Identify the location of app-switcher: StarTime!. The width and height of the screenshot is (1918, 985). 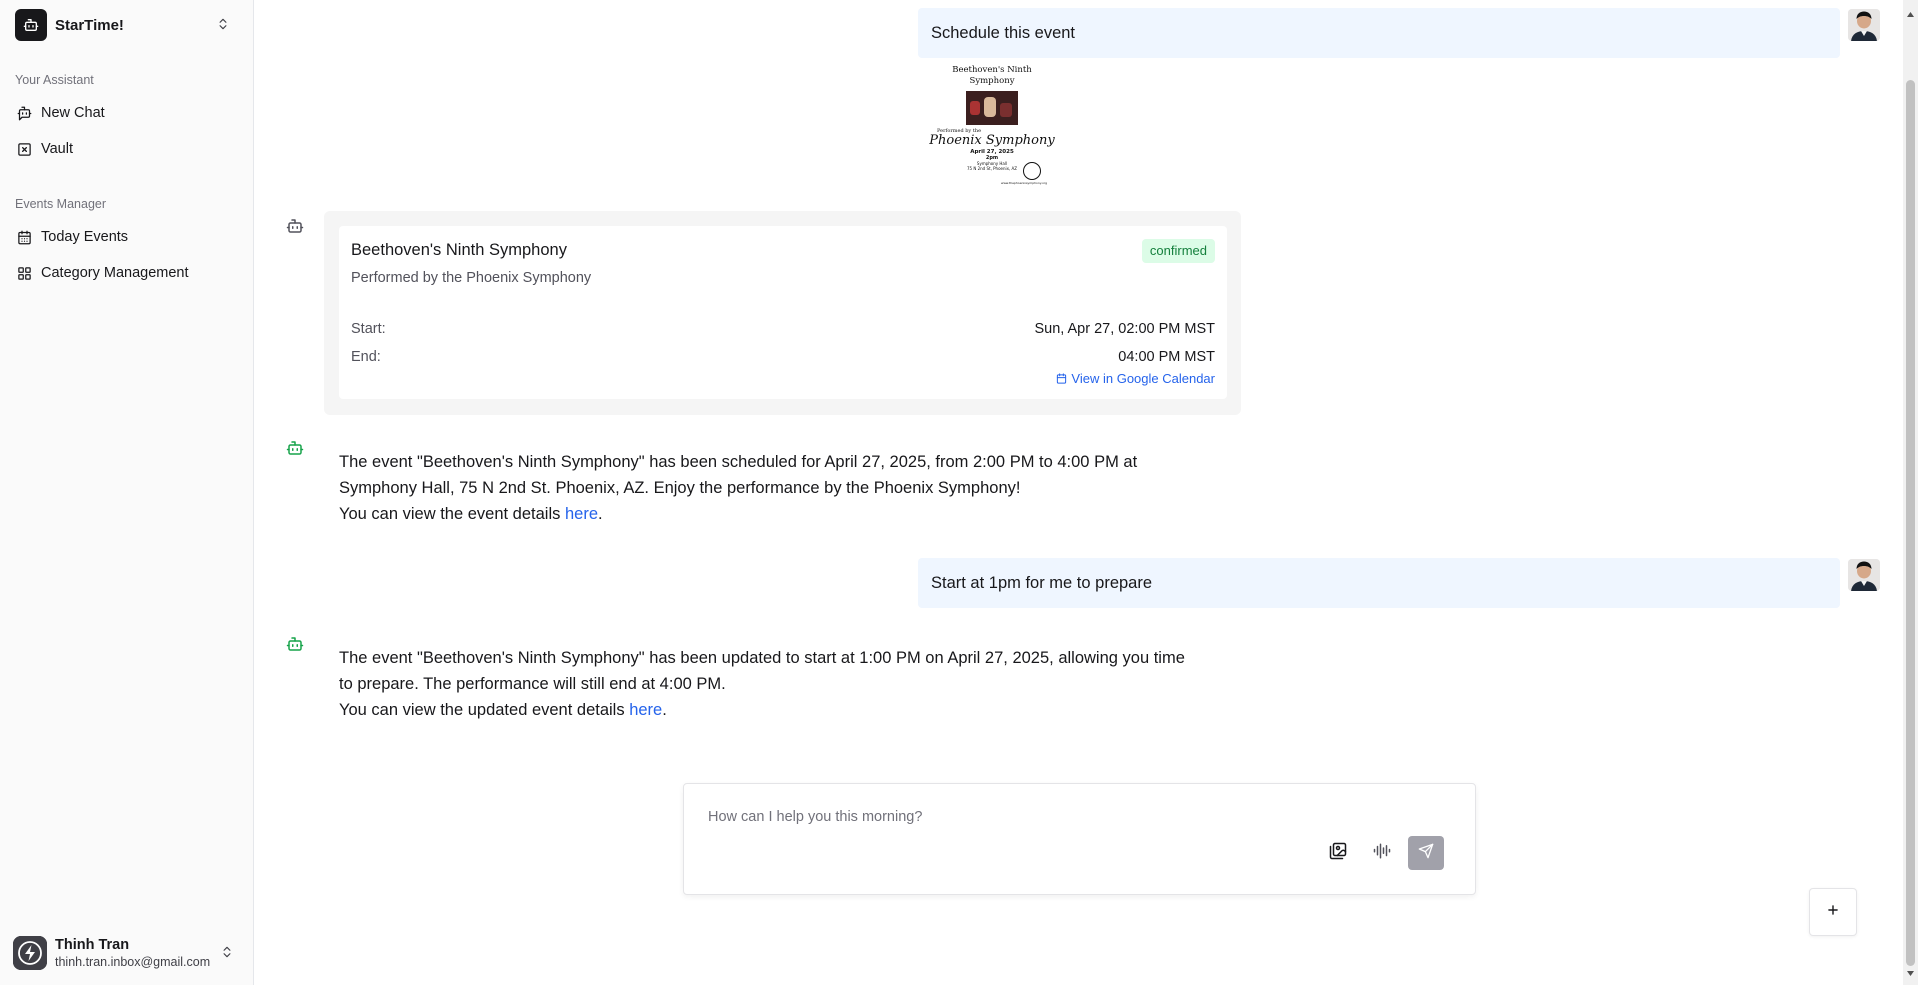
(126, 25).